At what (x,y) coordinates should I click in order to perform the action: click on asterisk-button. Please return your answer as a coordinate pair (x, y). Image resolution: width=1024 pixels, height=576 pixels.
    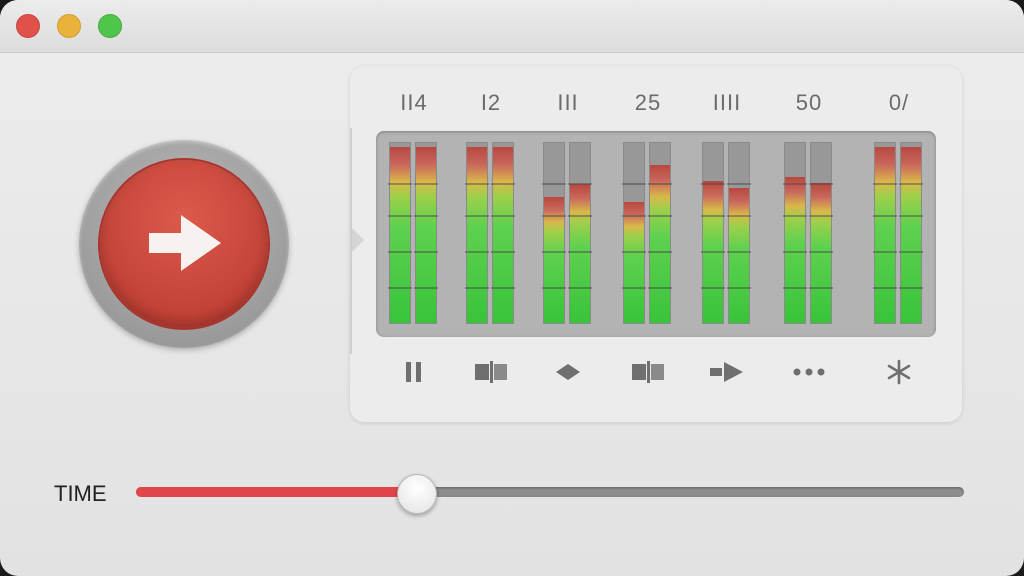
    Looking at the image, I should click on (899, 372).